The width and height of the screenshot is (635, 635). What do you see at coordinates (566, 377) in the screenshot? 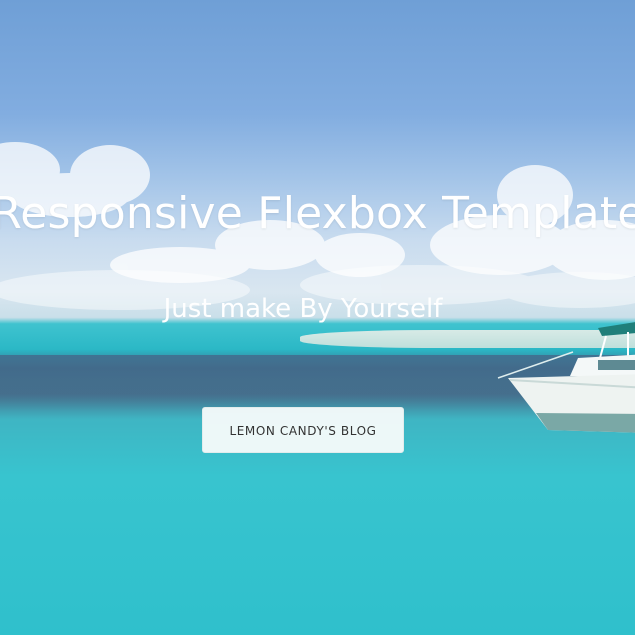
I see `boat-icon` at bounding box center [566, 377].